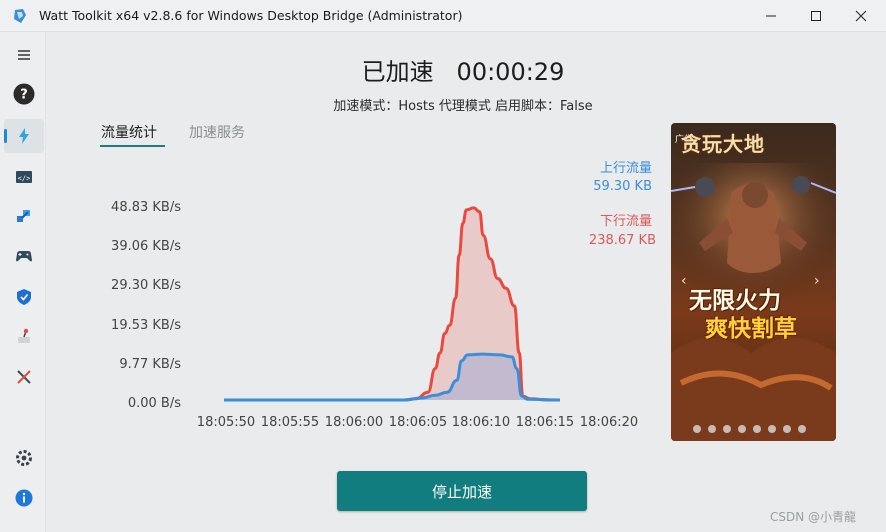 This screenshot has height=532, width=886. Describe the element at coordinates (753, 282) in the screenshot. I see `ad-banner: 广告 贪玩大地 无限火力 爽快割草 ‹ ›` at that location.